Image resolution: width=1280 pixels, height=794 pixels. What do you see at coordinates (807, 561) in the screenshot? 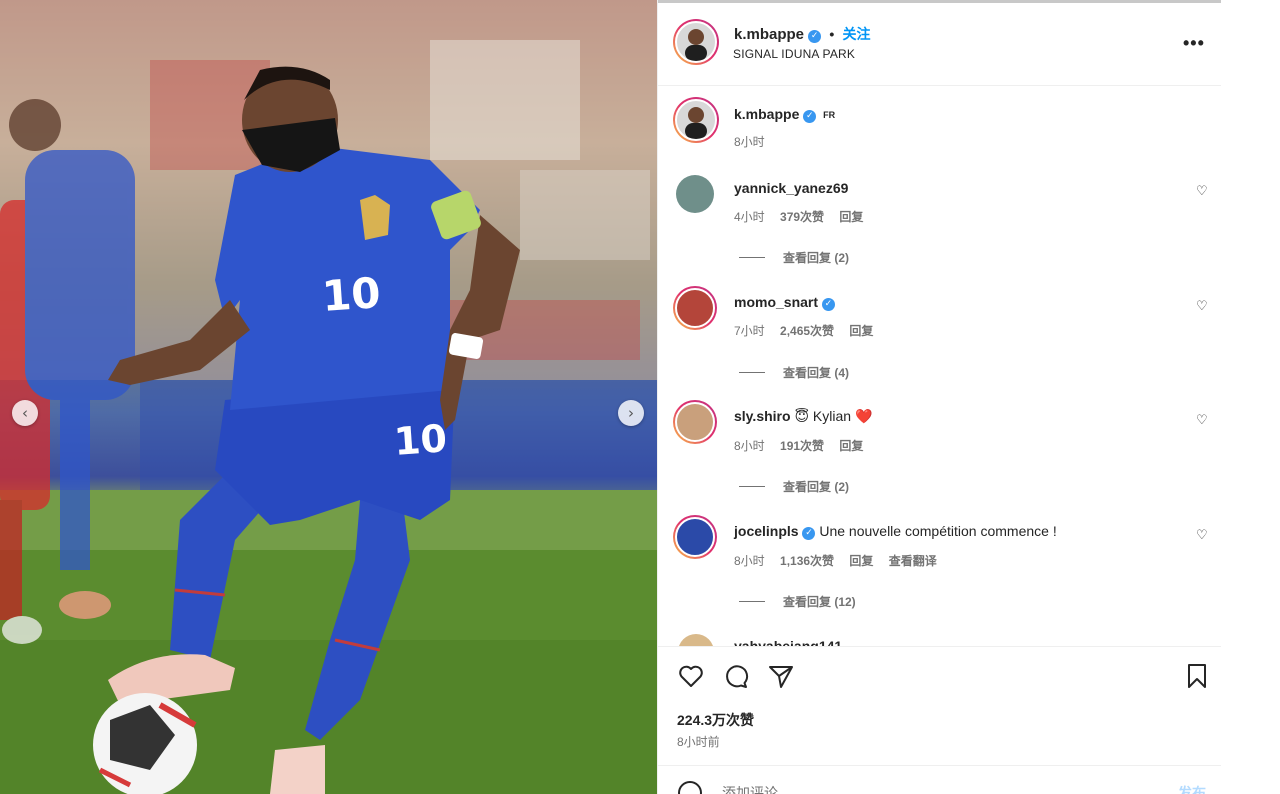
I see `comment-likes: 1,136次赞` at bounding box center [807, 561].